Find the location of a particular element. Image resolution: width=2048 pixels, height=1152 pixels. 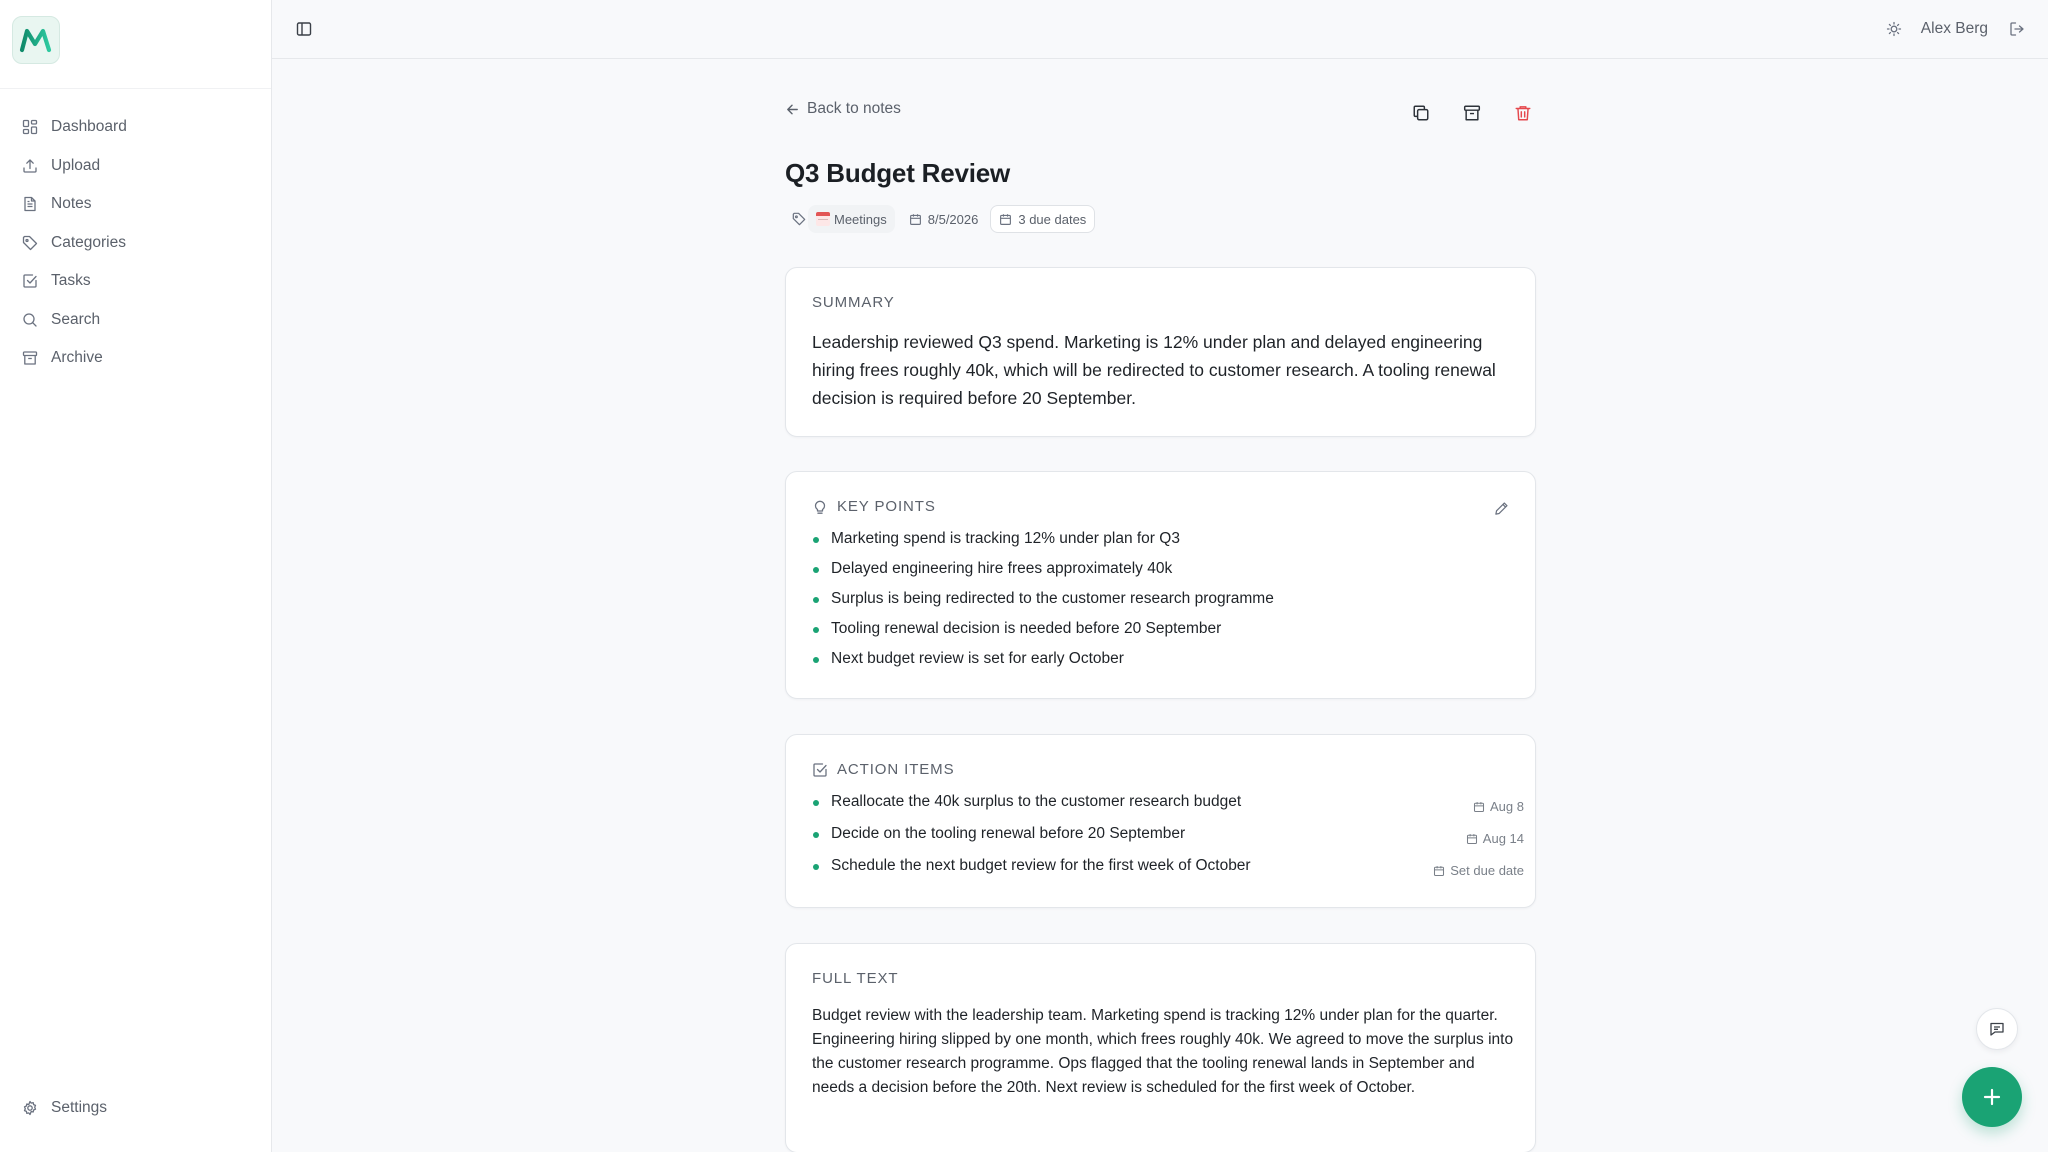

category-tag-icon-wrap is located at coordinates (796, 219).